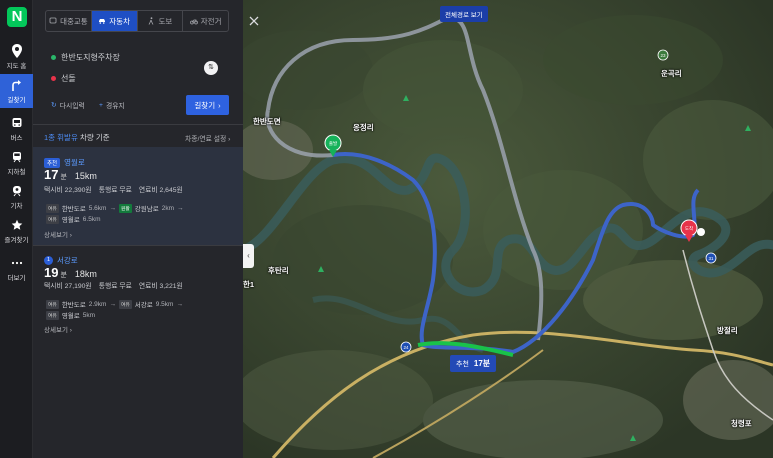 The width and height of the screenshot is (773, 458). I want to click on nav-item-favorites: 즐겨찾기, so click(16, 231).